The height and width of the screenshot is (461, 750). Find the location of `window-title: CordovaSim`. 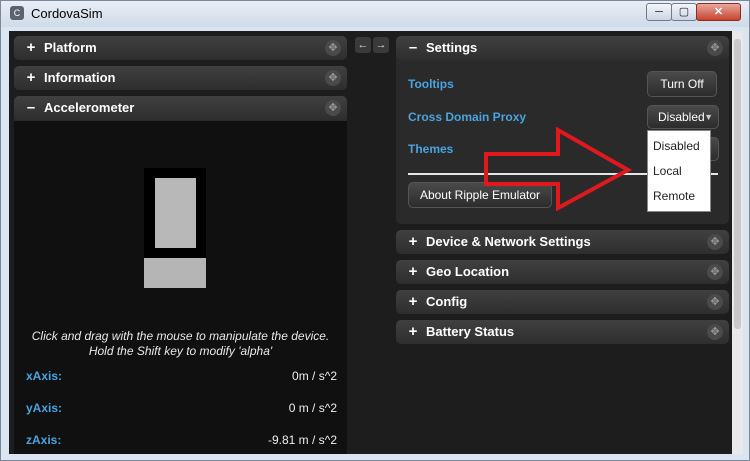

window-title: CordovaSim is located at coordinates (67, 13).